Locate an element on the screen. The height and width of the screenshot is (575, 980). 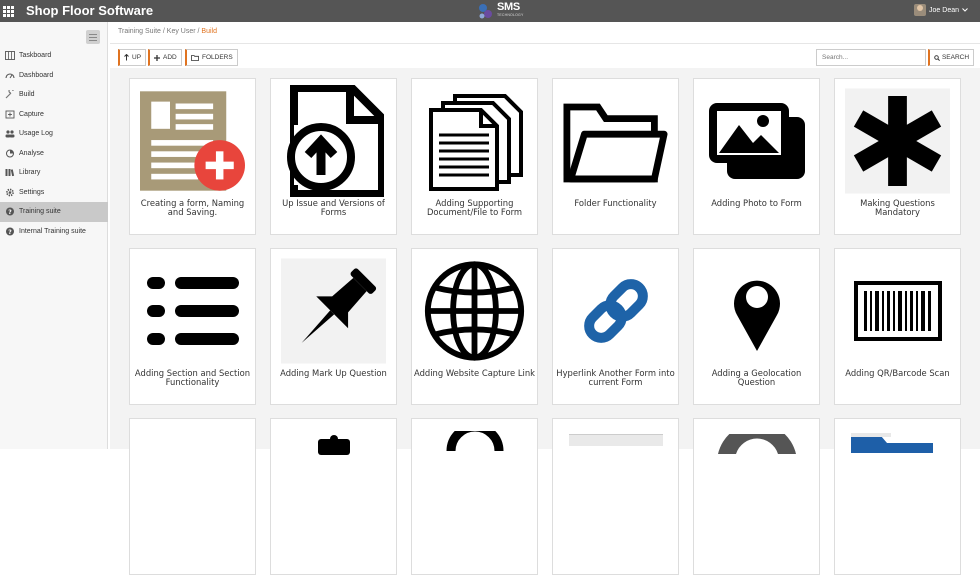
search-label: SEARCH is located at coordinates (955, 57).